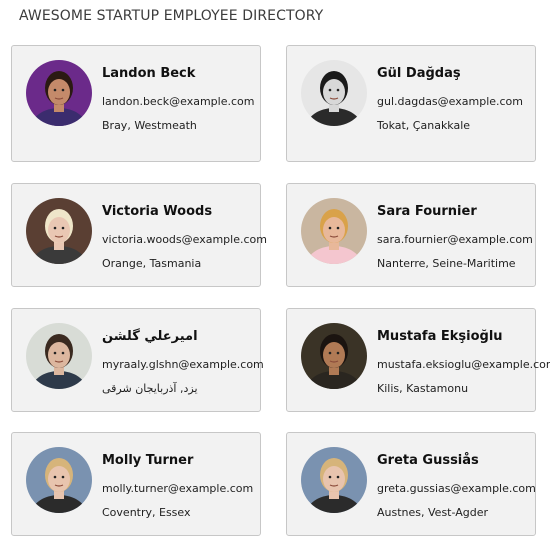 The width and height of the screenshot is (550, 550). What do you see at coordinates (146, 512) in the screenshot?
I see `employee-location: Coventry, Essex` at bounding box center [146, 512].